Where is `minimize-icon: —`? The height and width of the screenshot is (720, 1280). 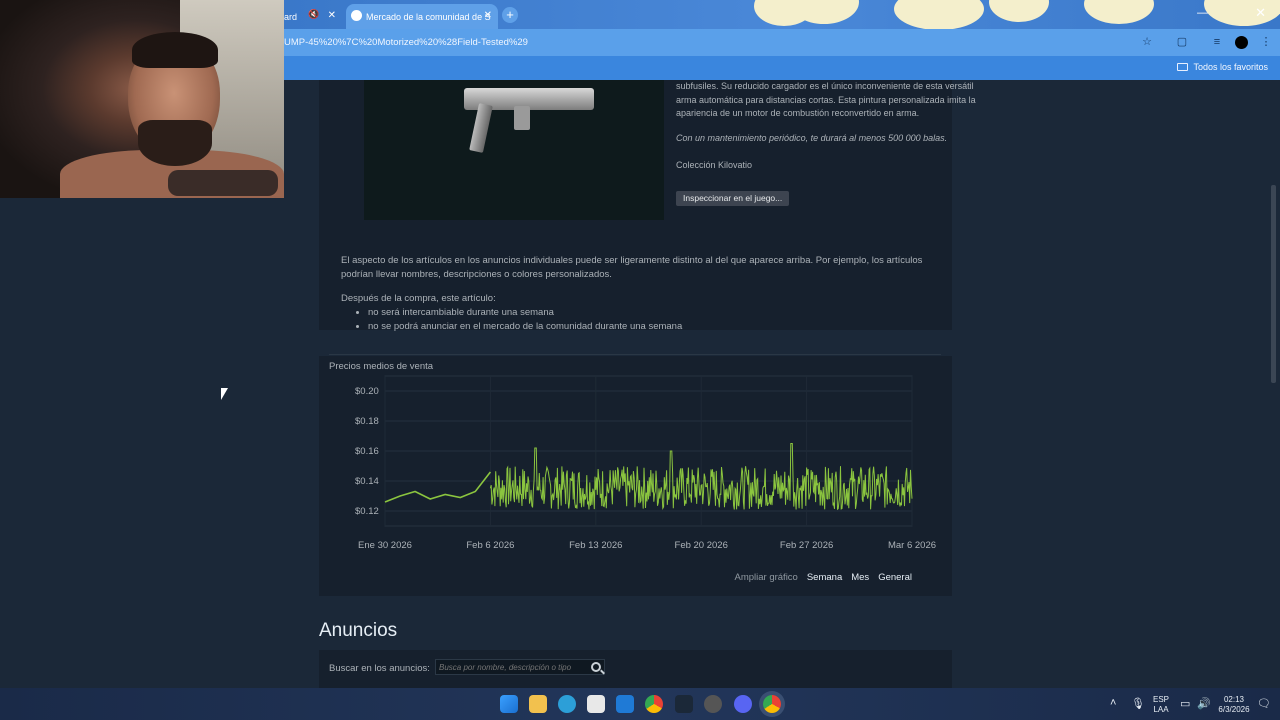
minimize-icon: — is located at coordinates (1202, 13).